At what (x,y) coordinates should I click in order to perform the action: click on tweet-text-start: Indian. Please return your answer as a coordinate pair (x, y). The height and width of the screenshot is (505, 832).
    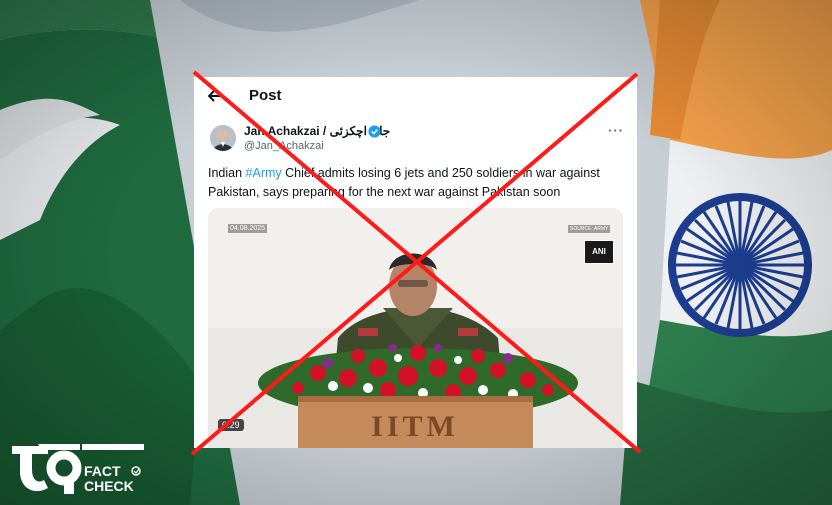
    Looking at the image, I should click on (227, 173).